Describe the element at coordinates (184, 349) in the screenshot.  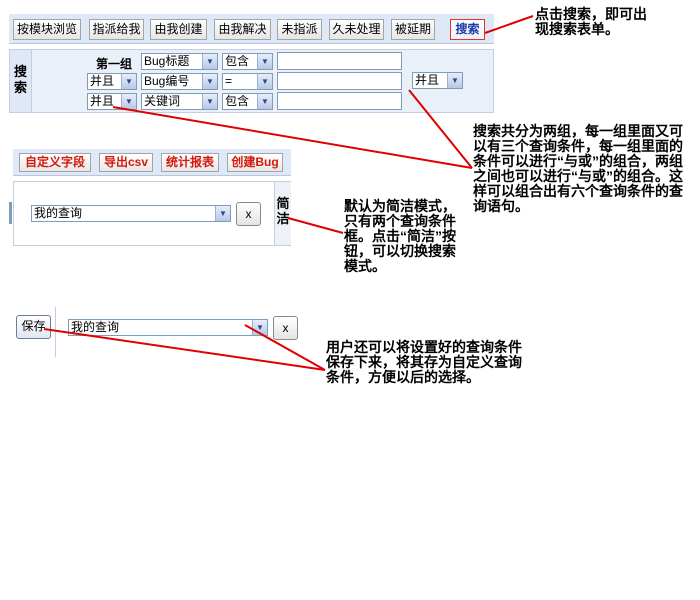
I see `arrow-line-save` at that location.